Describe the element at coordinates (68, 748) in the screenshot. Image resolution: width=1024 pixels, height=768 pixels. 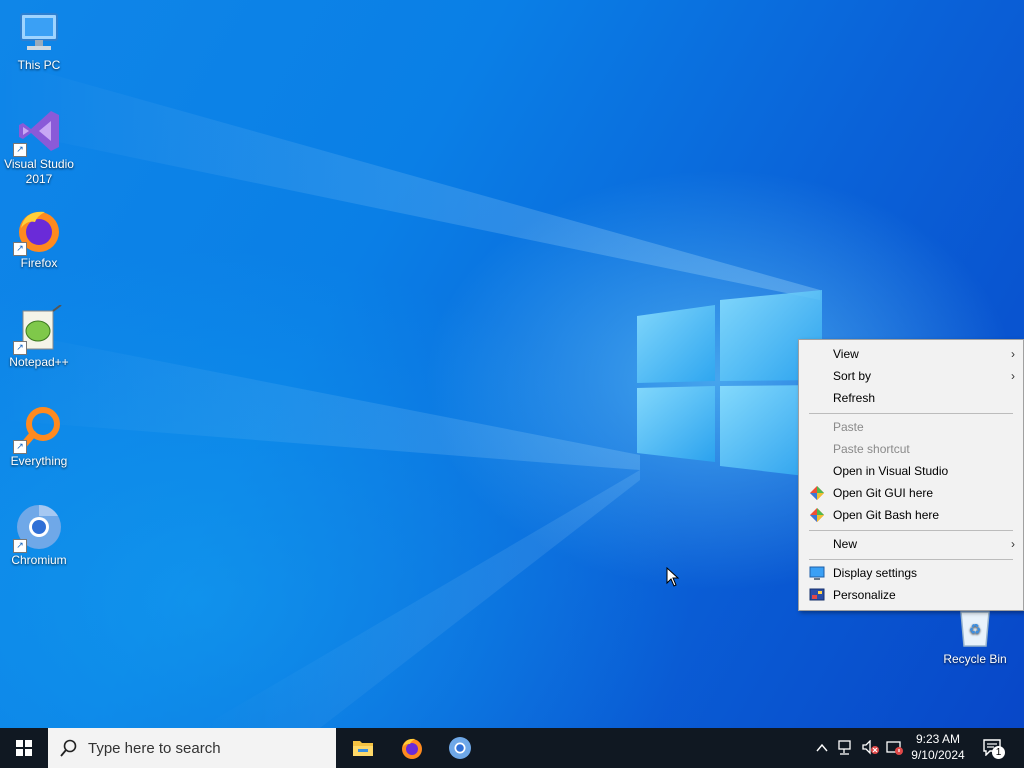
I see `search-icon` at that location.